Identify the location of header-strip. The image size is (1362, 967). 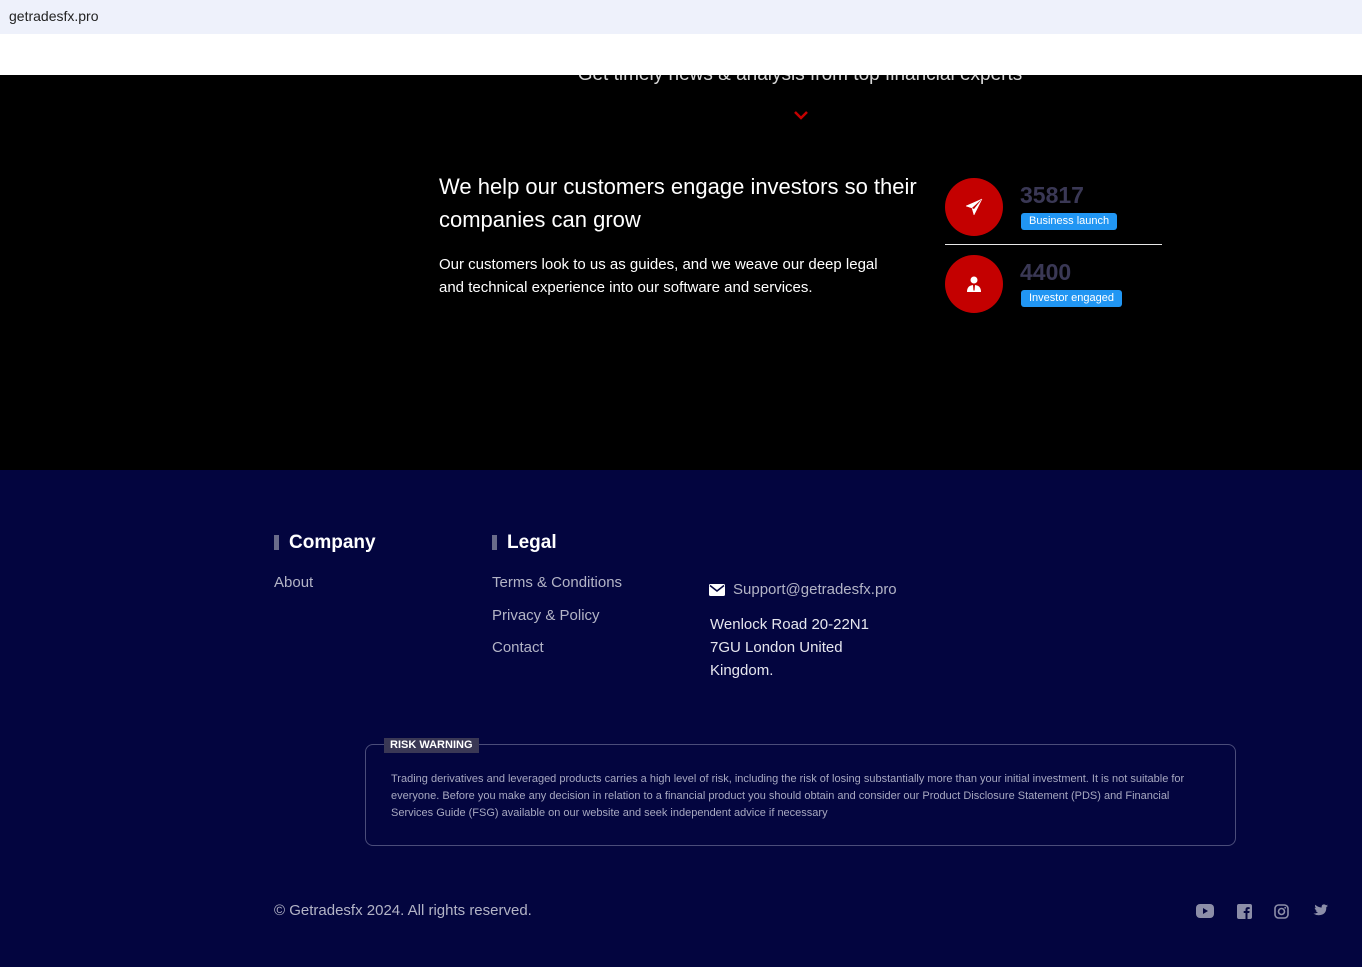
(681, 54).